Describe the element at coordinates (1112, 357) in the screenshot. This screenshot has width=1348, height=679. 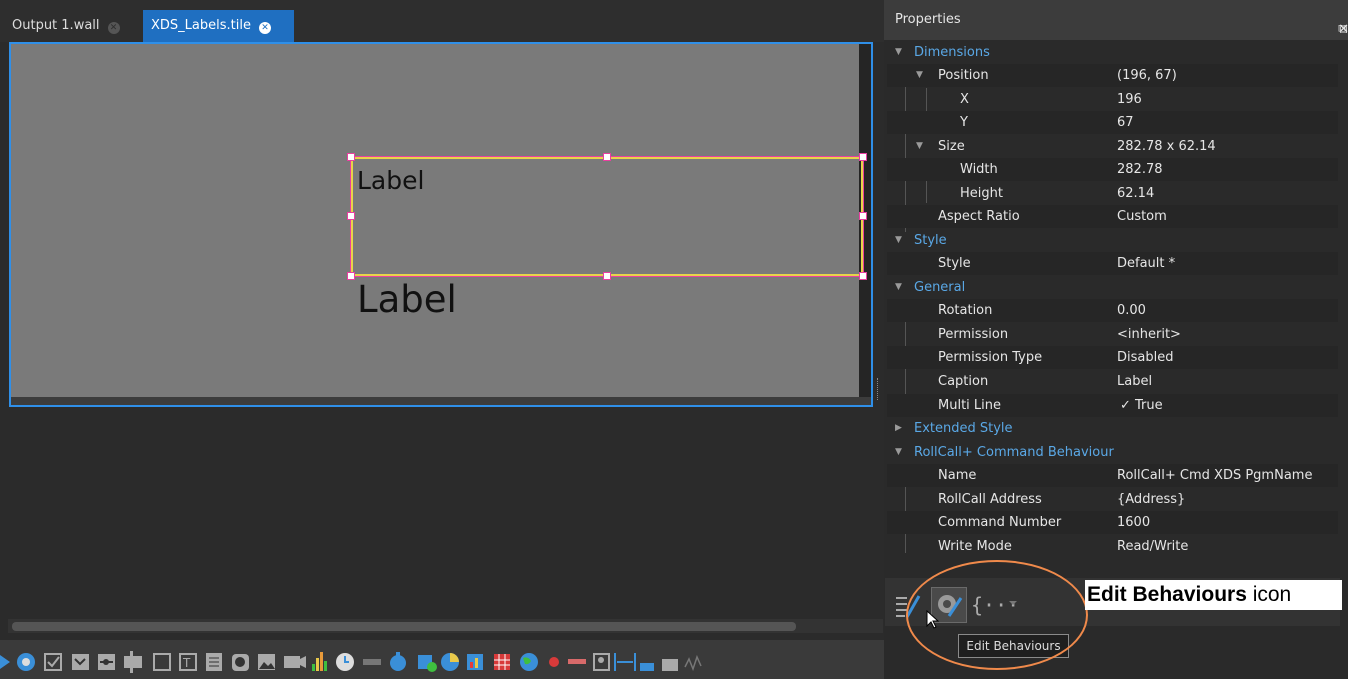
I see `property-row-permission-type: Permission Type Disabled` at that location.